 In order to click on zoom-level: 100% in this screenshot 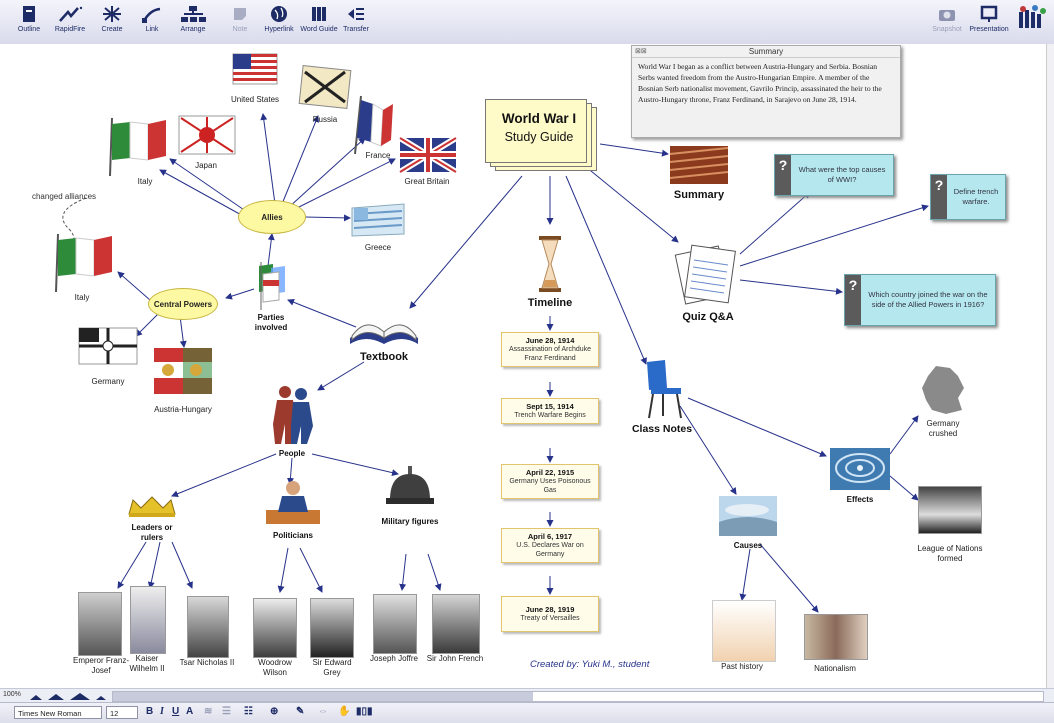, I will do `click(12, 694)`.